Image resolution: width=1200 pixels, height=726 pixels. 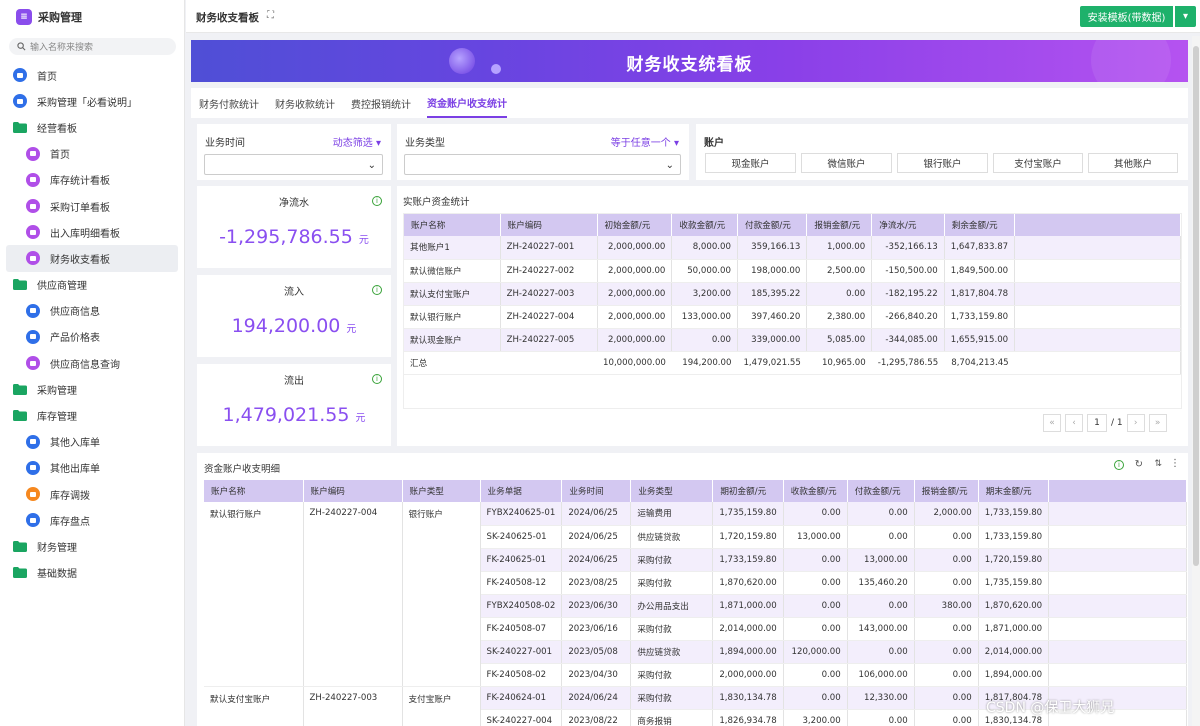 What do you see at coordinates (305, 103) in the screenshot?
I see `tab-receipt-stats: 财务收款统计` at bounding box center [305, 103].